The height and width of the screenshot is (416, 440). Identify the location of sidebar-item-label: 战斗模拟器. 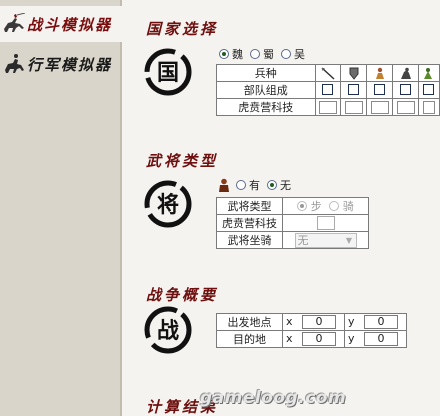
(70, 24).